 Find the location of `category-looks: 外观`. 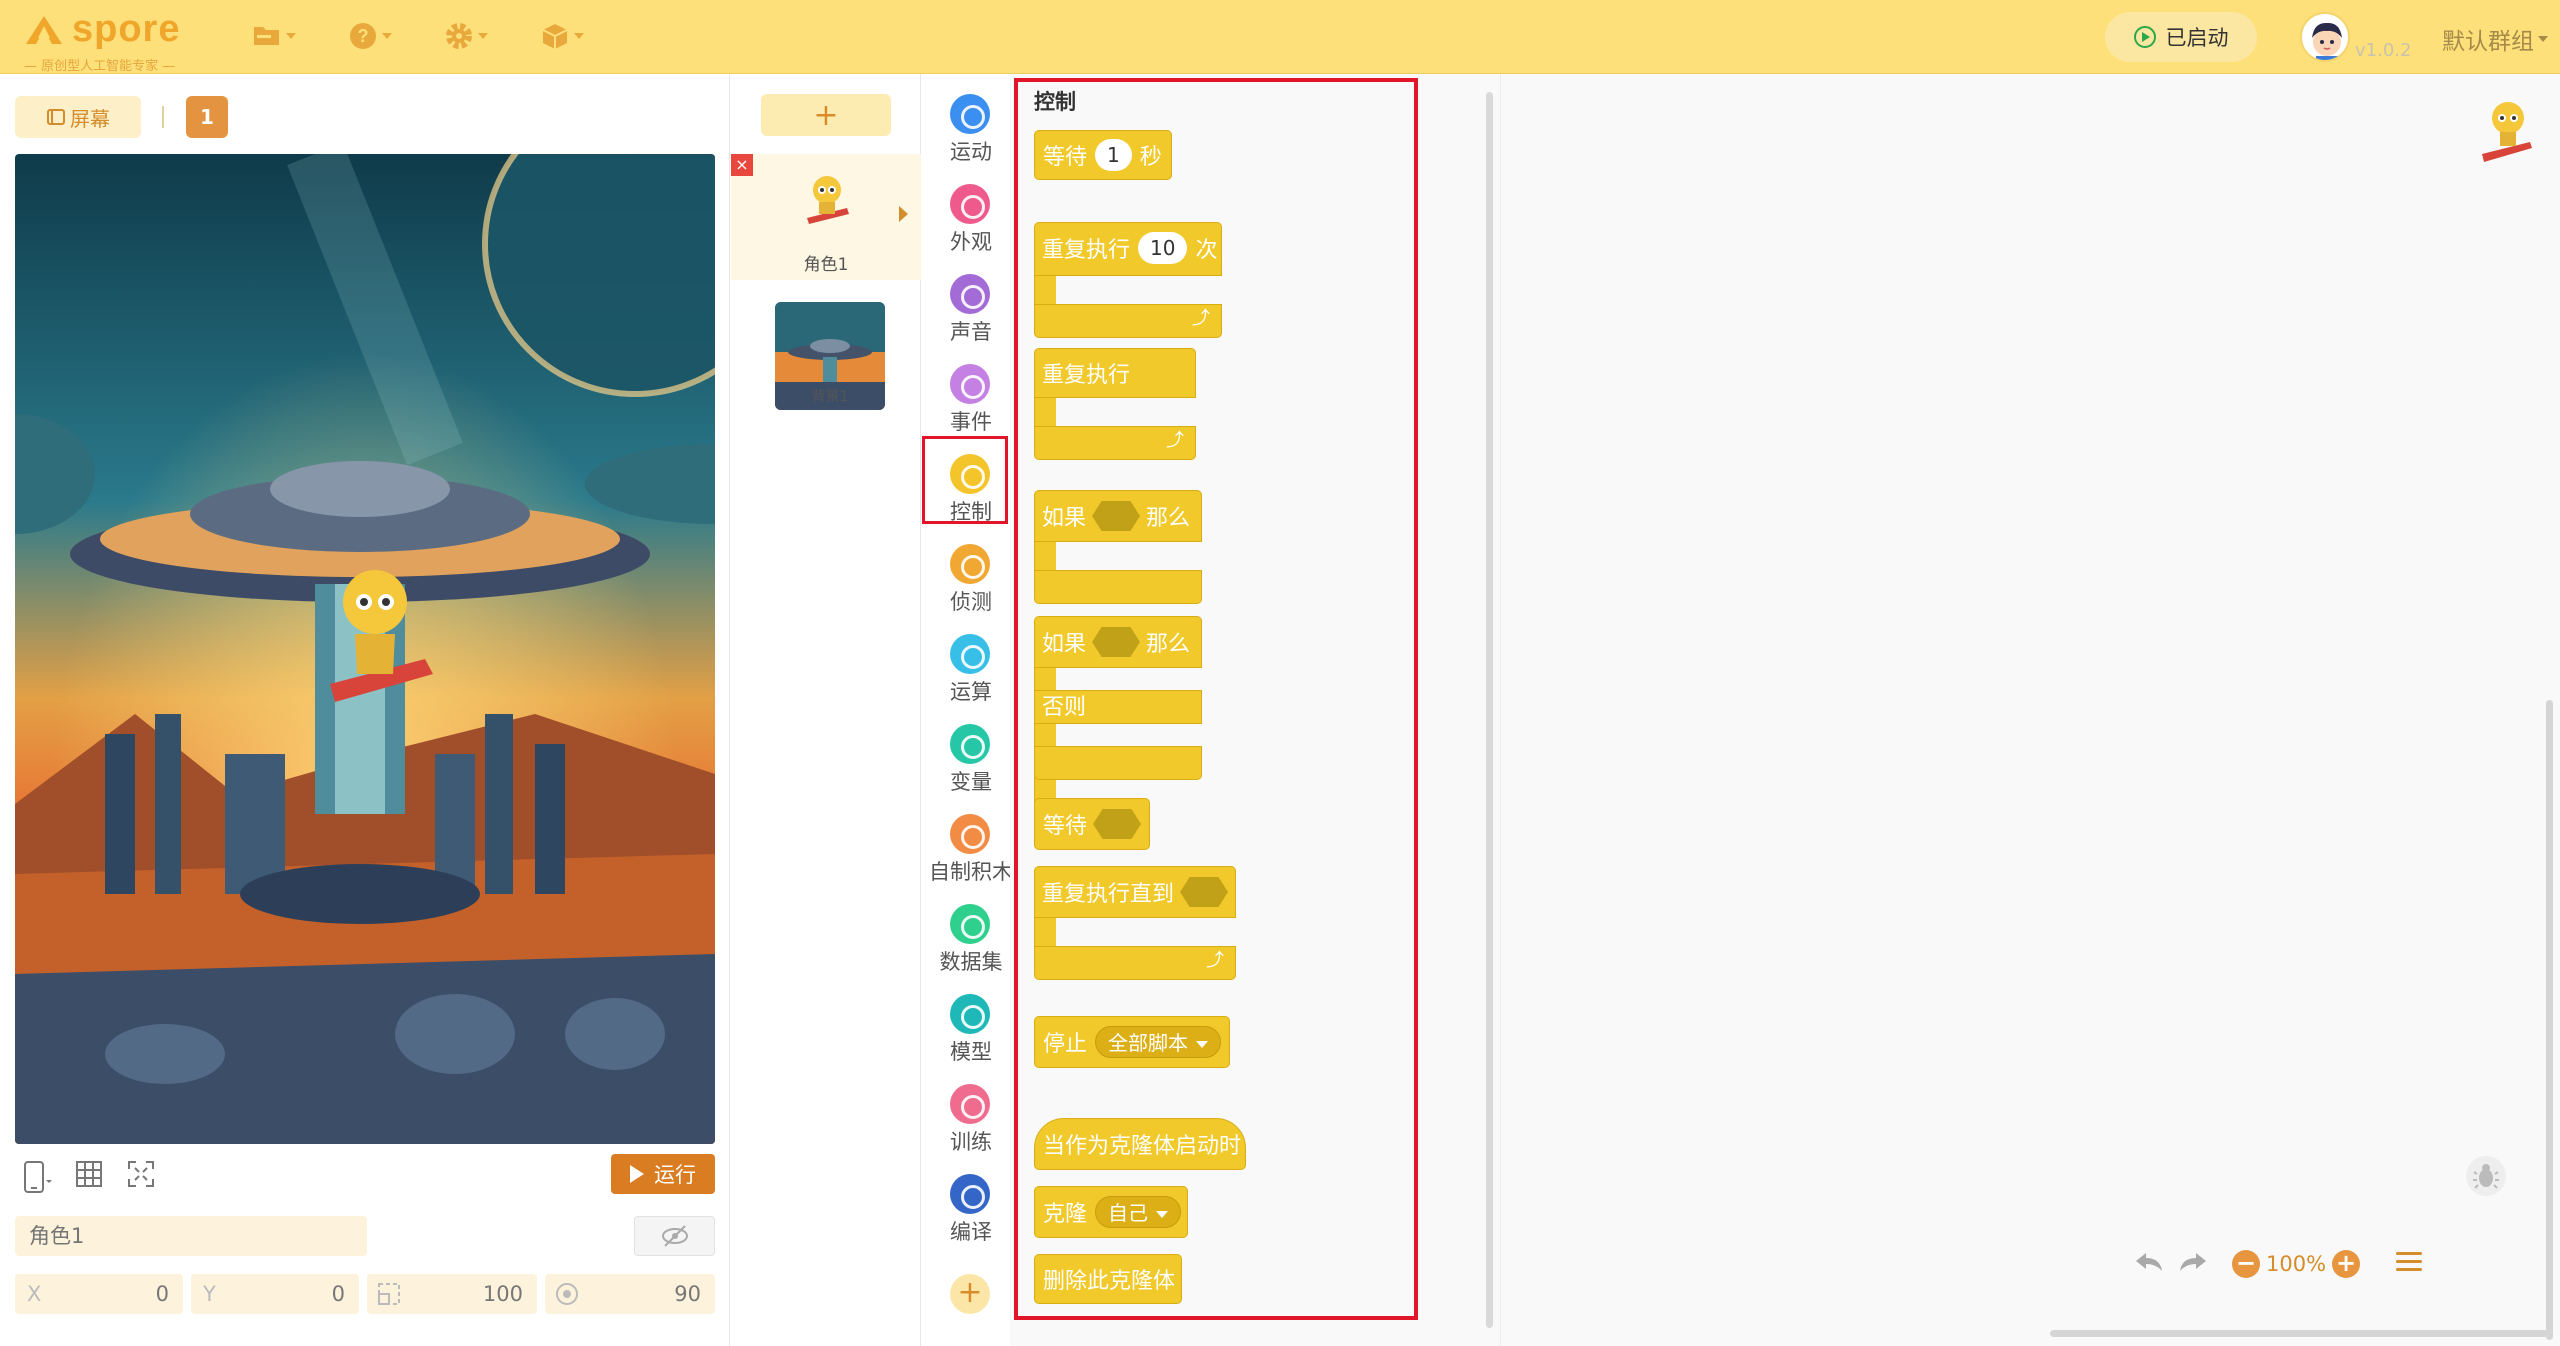

category-looks: 外观 is located at coordinates (972, 219).